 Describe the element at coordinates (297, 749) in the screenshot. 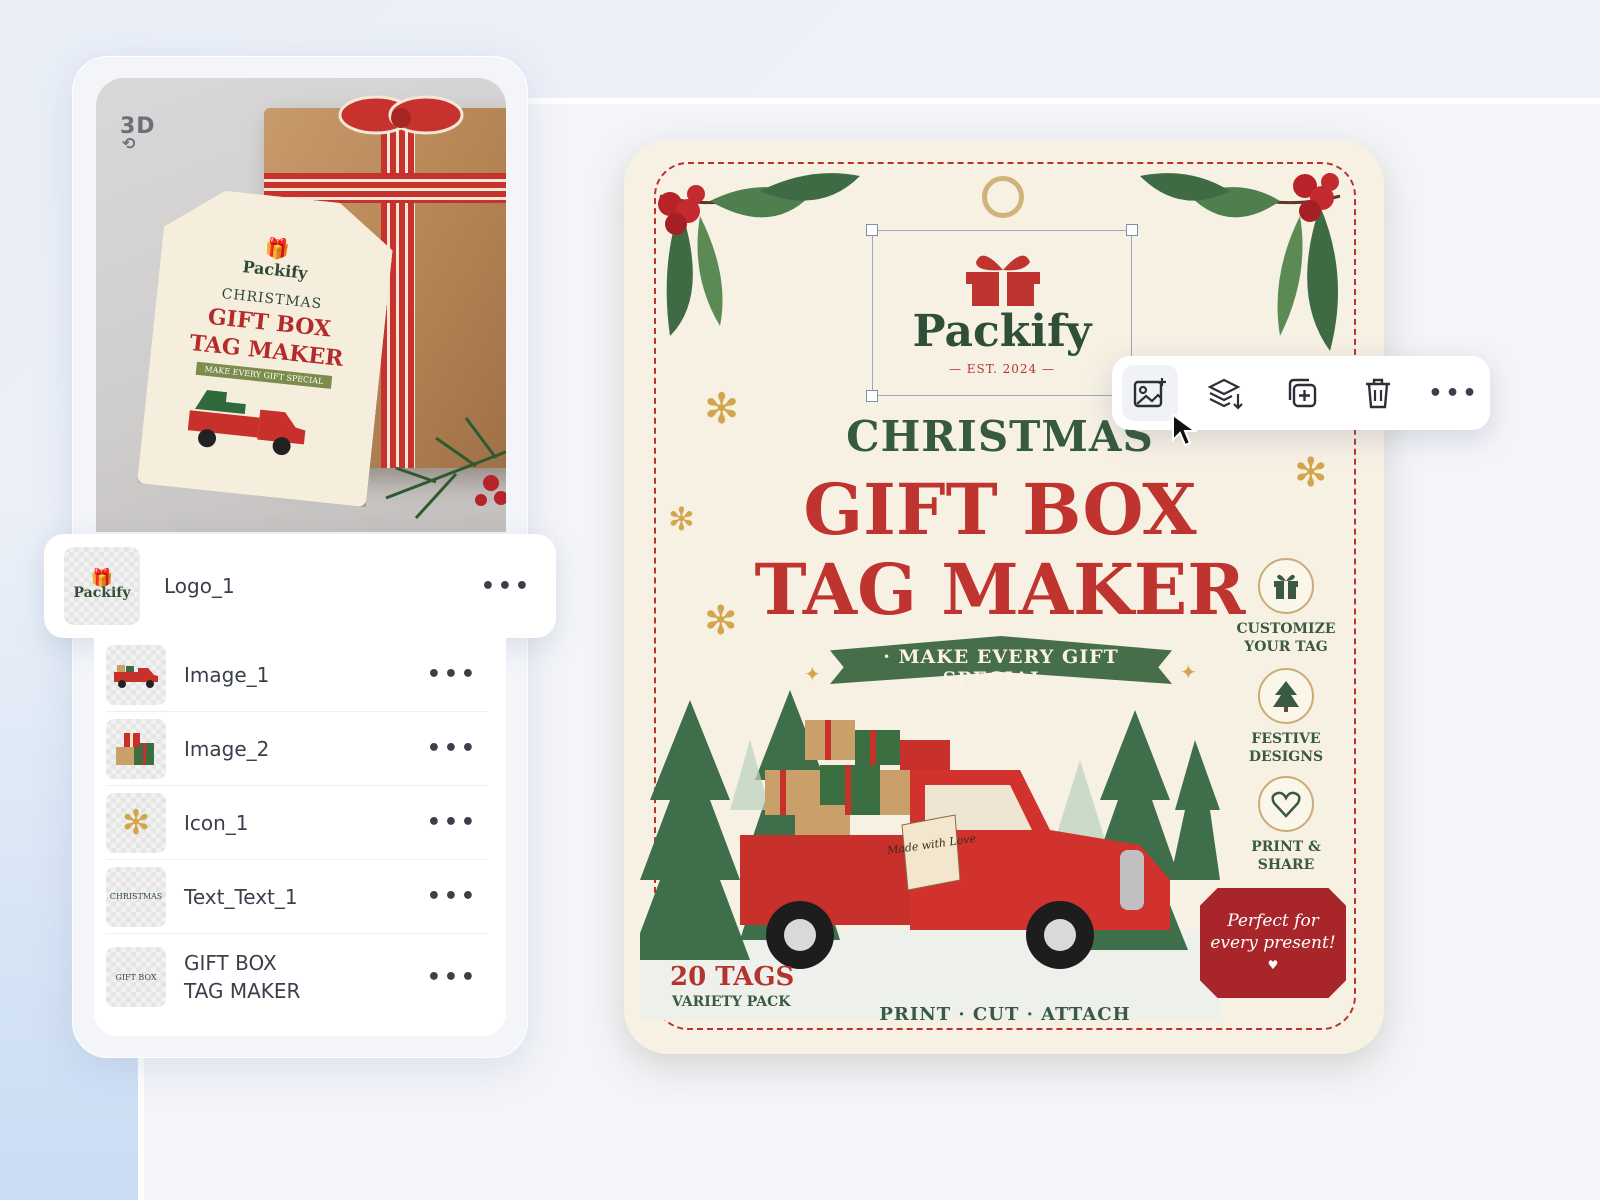

I see `layer-row: Image_2 •••` at that location.